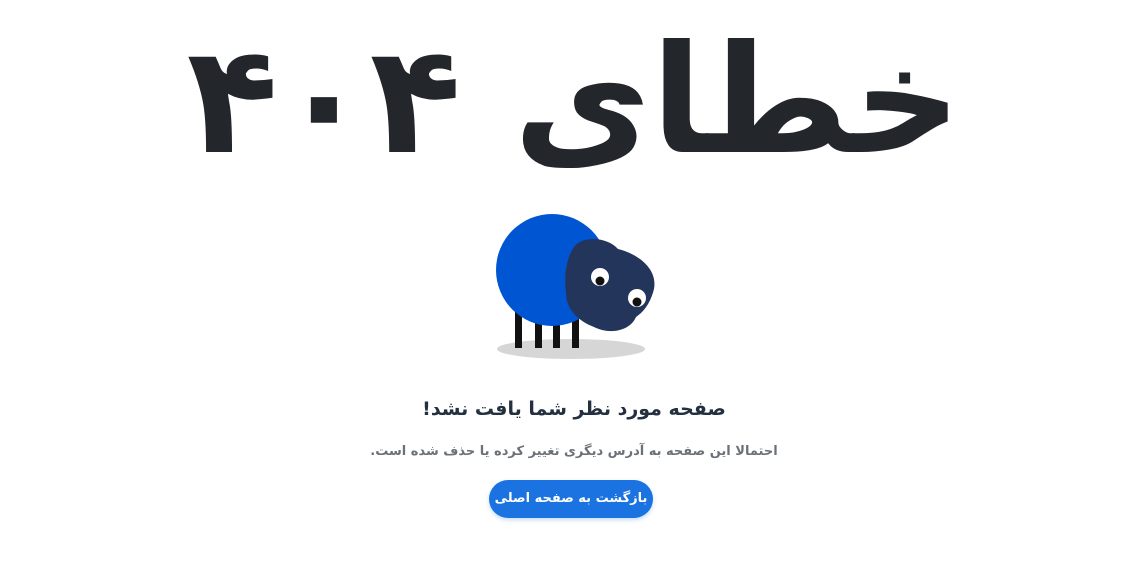  I want to click on sheep-illustration, so click(577, 285).